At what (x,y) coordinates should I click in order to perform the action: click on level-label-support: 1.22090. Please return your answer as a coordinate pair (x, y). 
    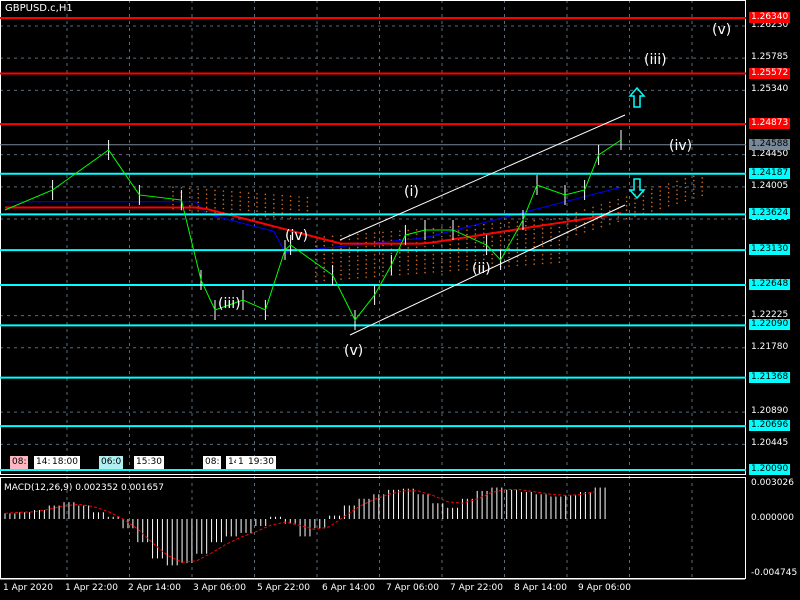
    Looking at the image, I should click on (770, 325).